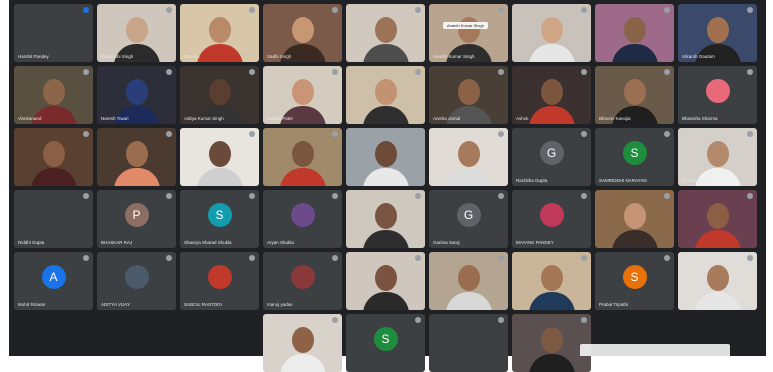  Describe the element at coordinates (454, 56) in the screenshot. I see `participant-name: Ananth Kumar Singh` at that location.